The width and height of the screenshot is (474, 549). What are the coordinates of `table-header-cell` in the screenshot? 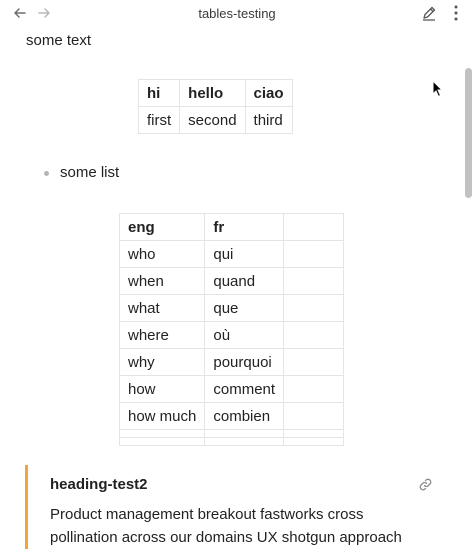 It's located at (314, 227).